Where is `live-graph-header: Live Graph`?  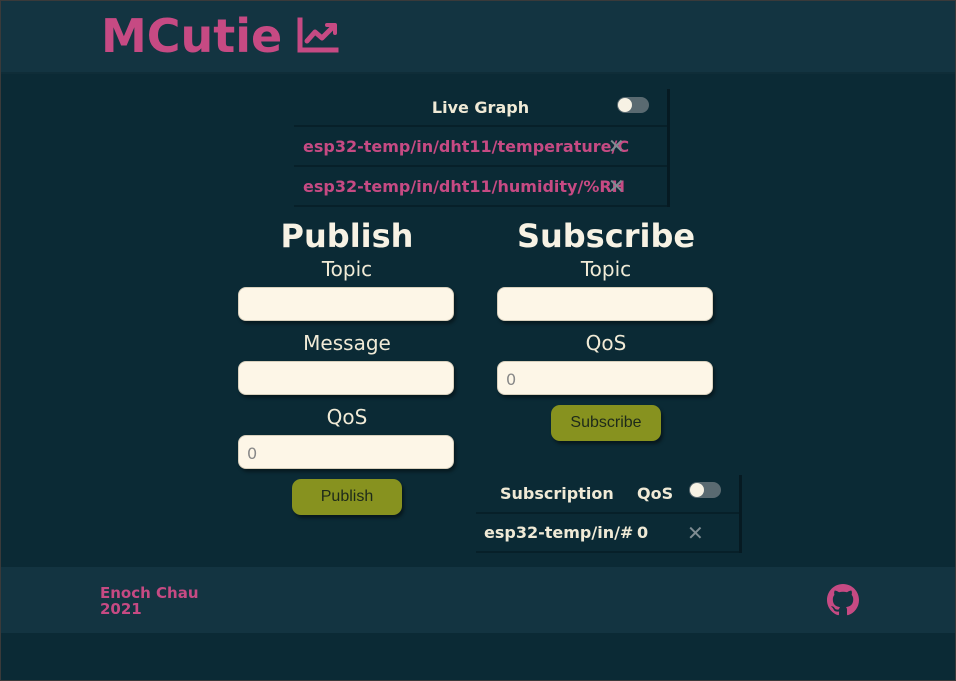 live-graph-header: Live Graph is located at coordinates (480, 108).